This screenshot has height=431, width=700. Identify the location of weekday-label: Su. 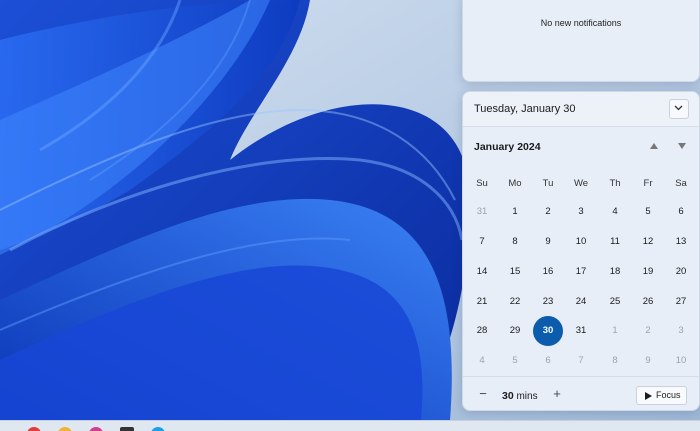
(482, 183).